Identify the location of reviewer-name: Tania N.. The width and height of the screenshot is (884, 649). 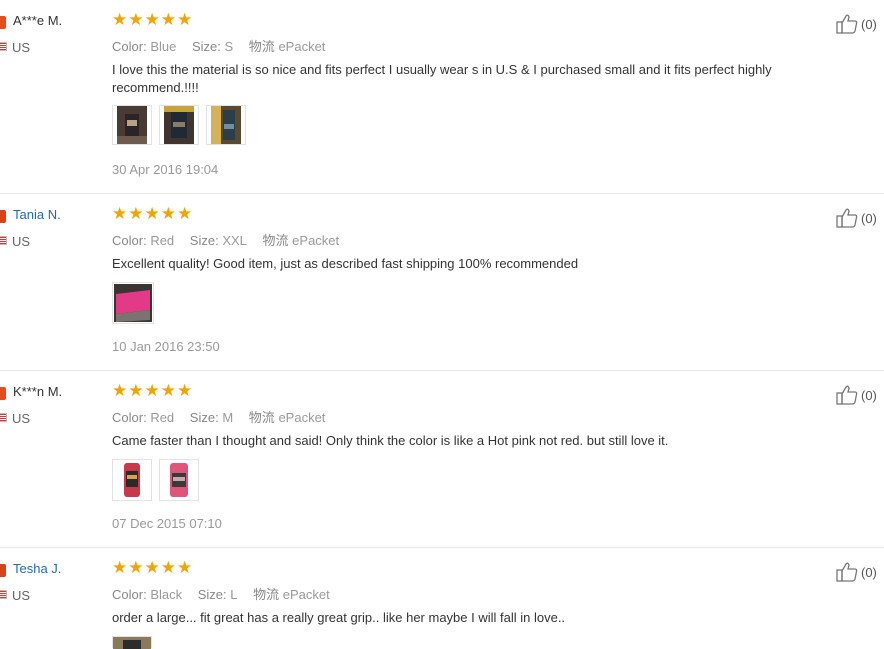
(37, 214).